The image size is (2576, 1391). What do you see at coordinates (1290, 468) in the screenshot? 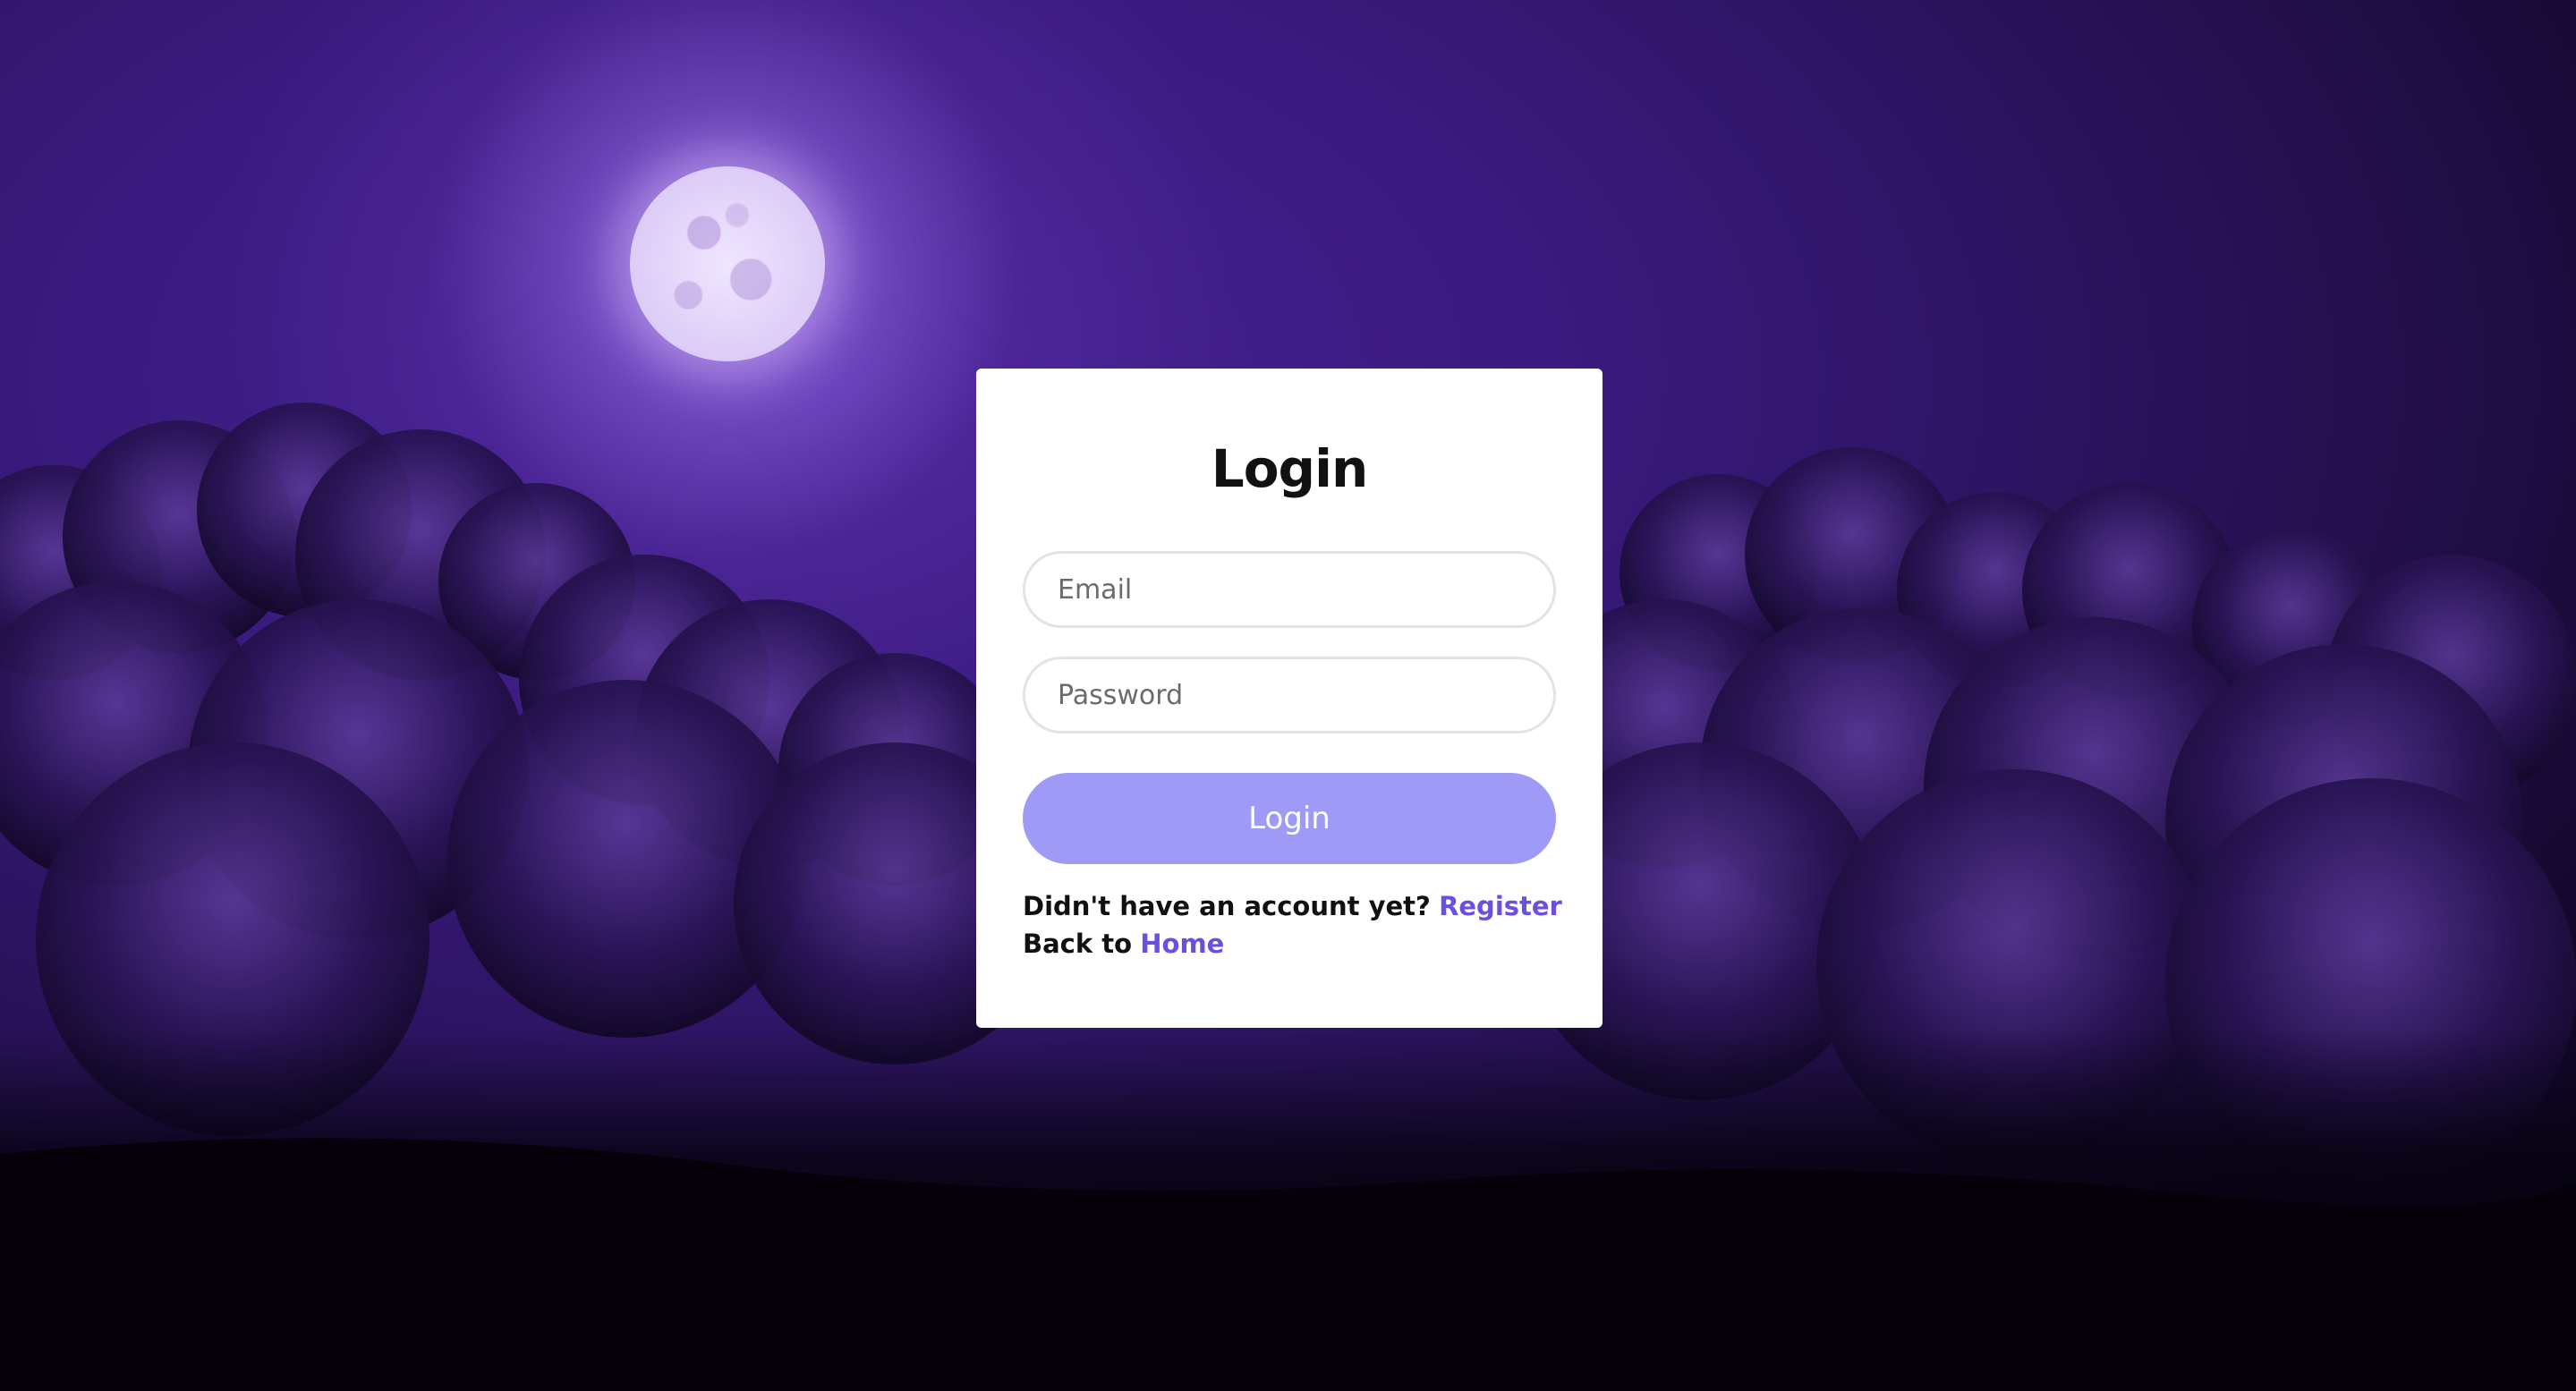
I see `page-title: Login` at bounding box center [1290, 468].